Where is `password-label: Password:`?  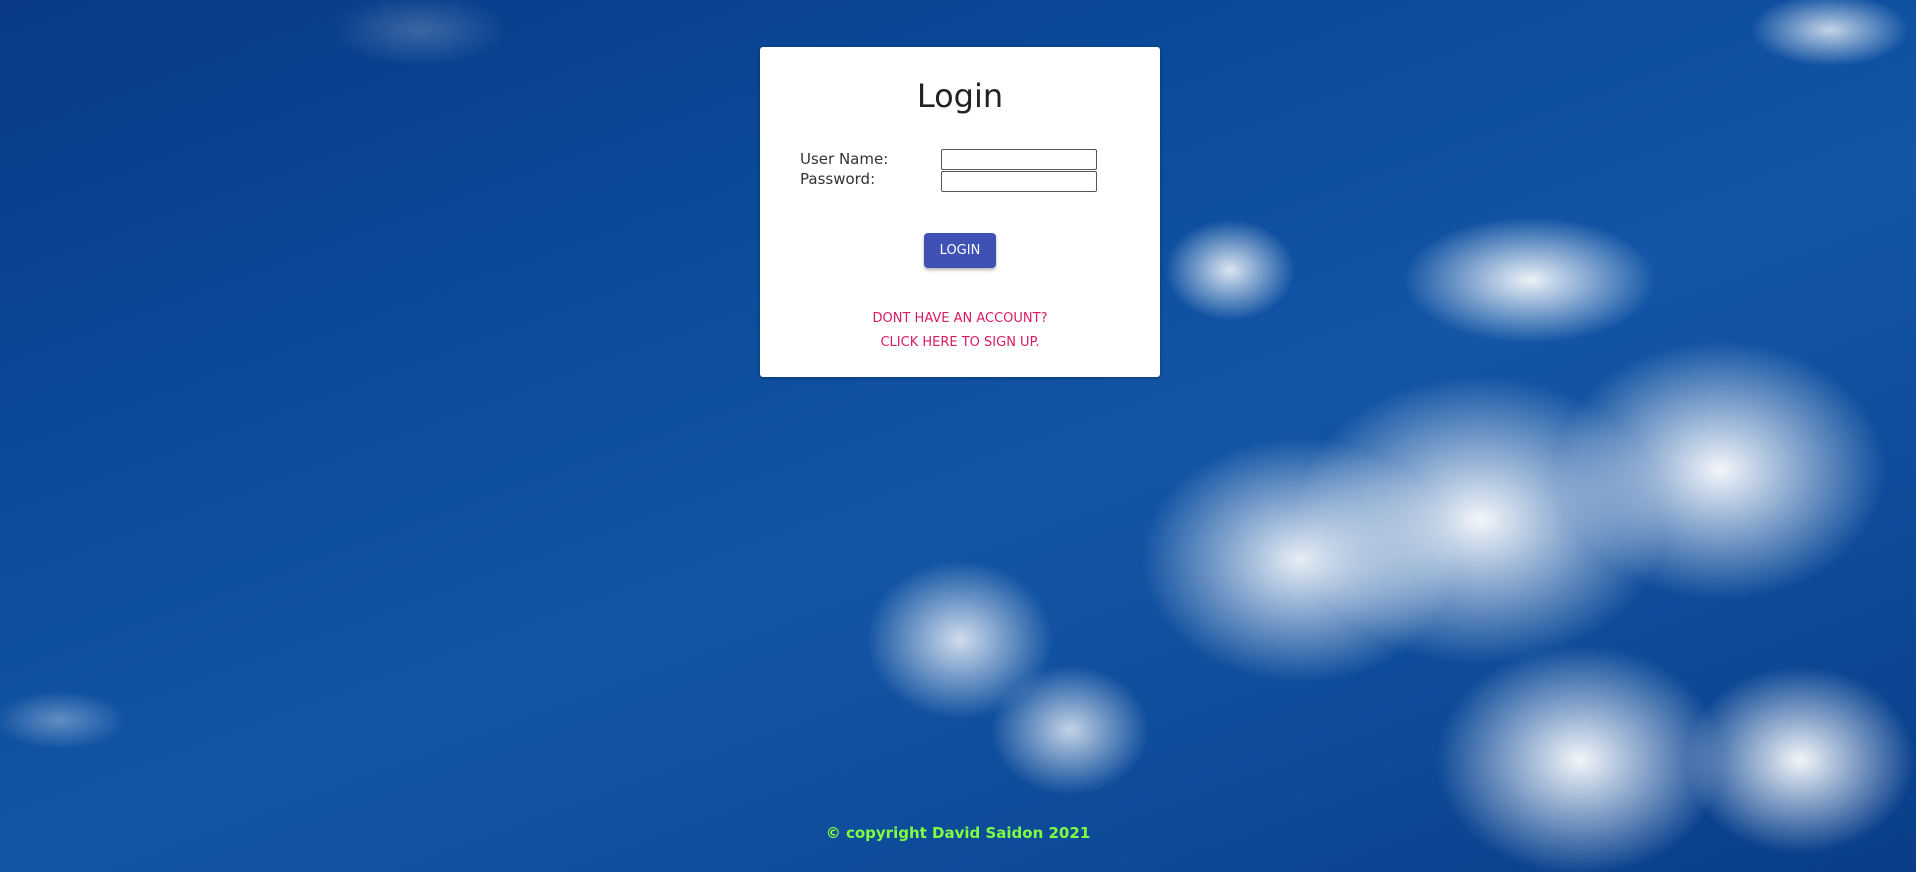 password-label: Password: is located at coordinates (838, 179).